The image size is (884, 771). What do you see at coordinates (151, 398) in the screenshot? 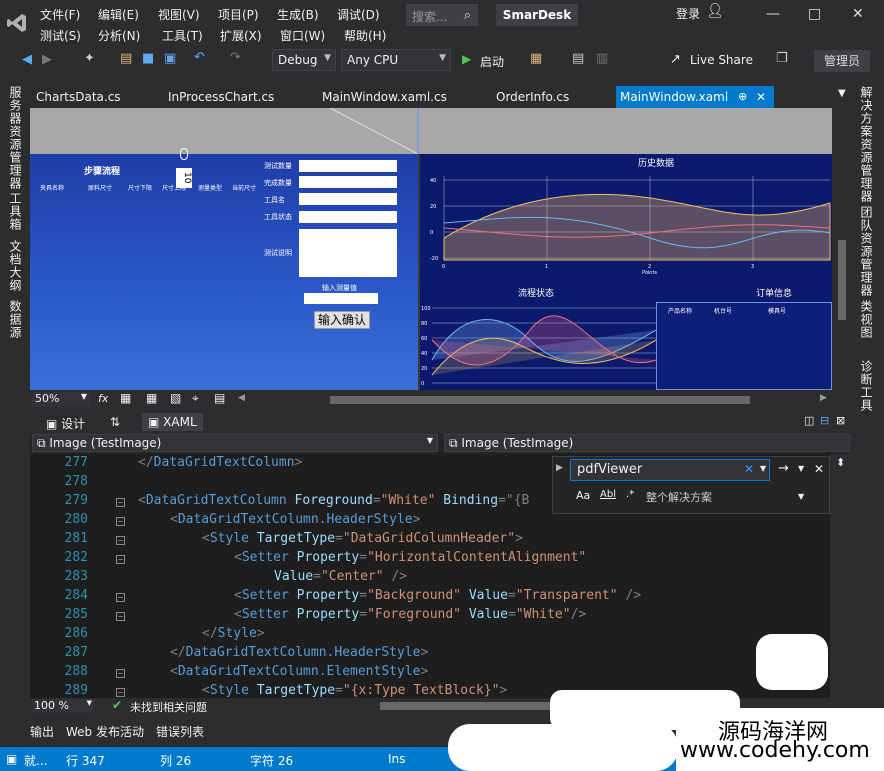
I see `snap-grid-icon: ▦` at bounding box center [151, 398].